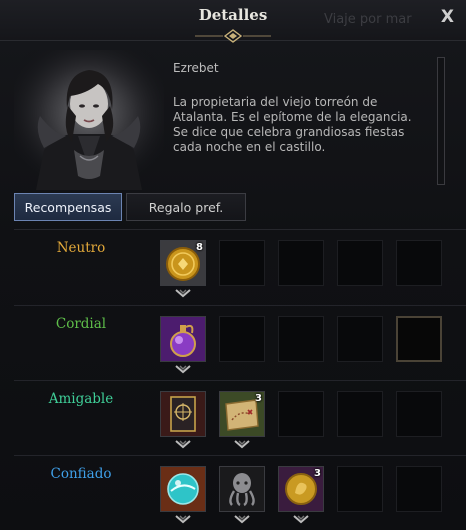  I want to click on title-ornament-icon, so click(233, 36).